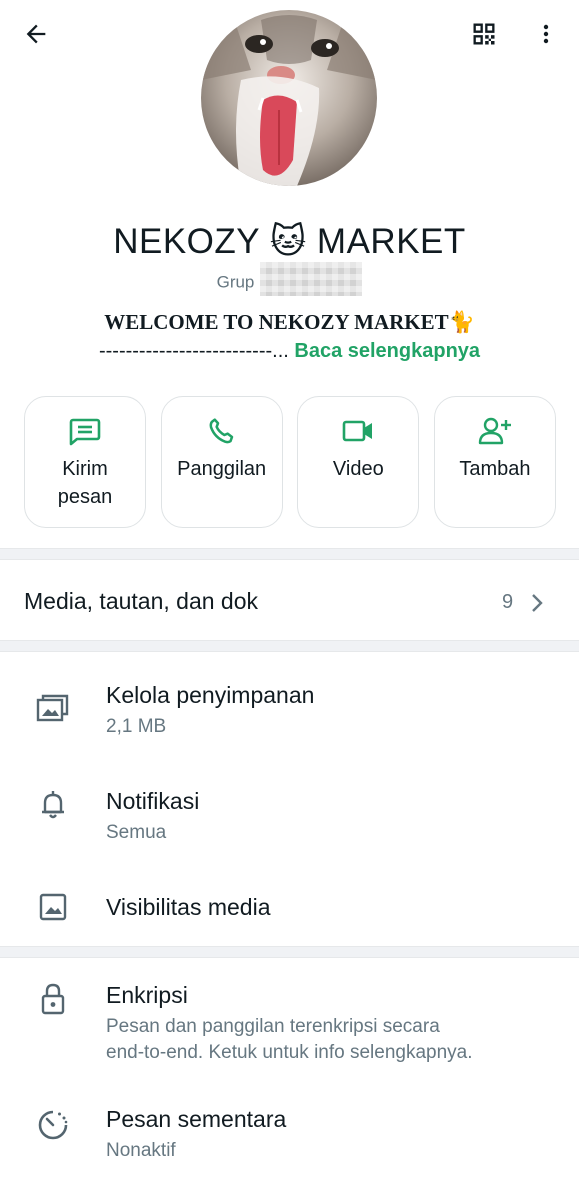  Describe the element at coordinates (358, 469) in the screenshot. I see `video-label: Video` at that location.